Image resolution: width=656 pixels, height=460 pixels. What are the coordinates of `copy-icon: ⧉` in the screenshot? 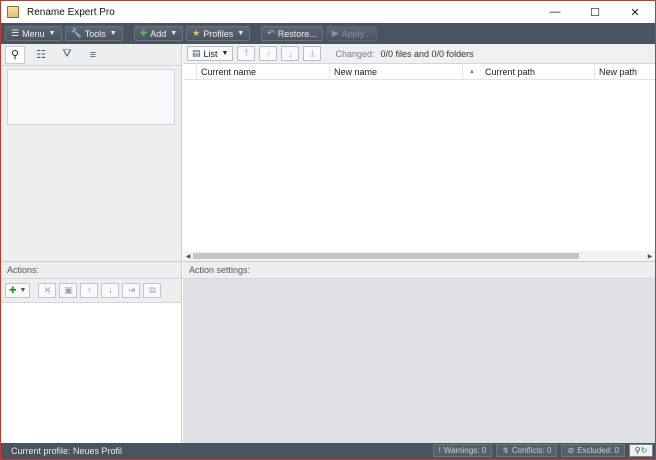 It's located at (152, 289).